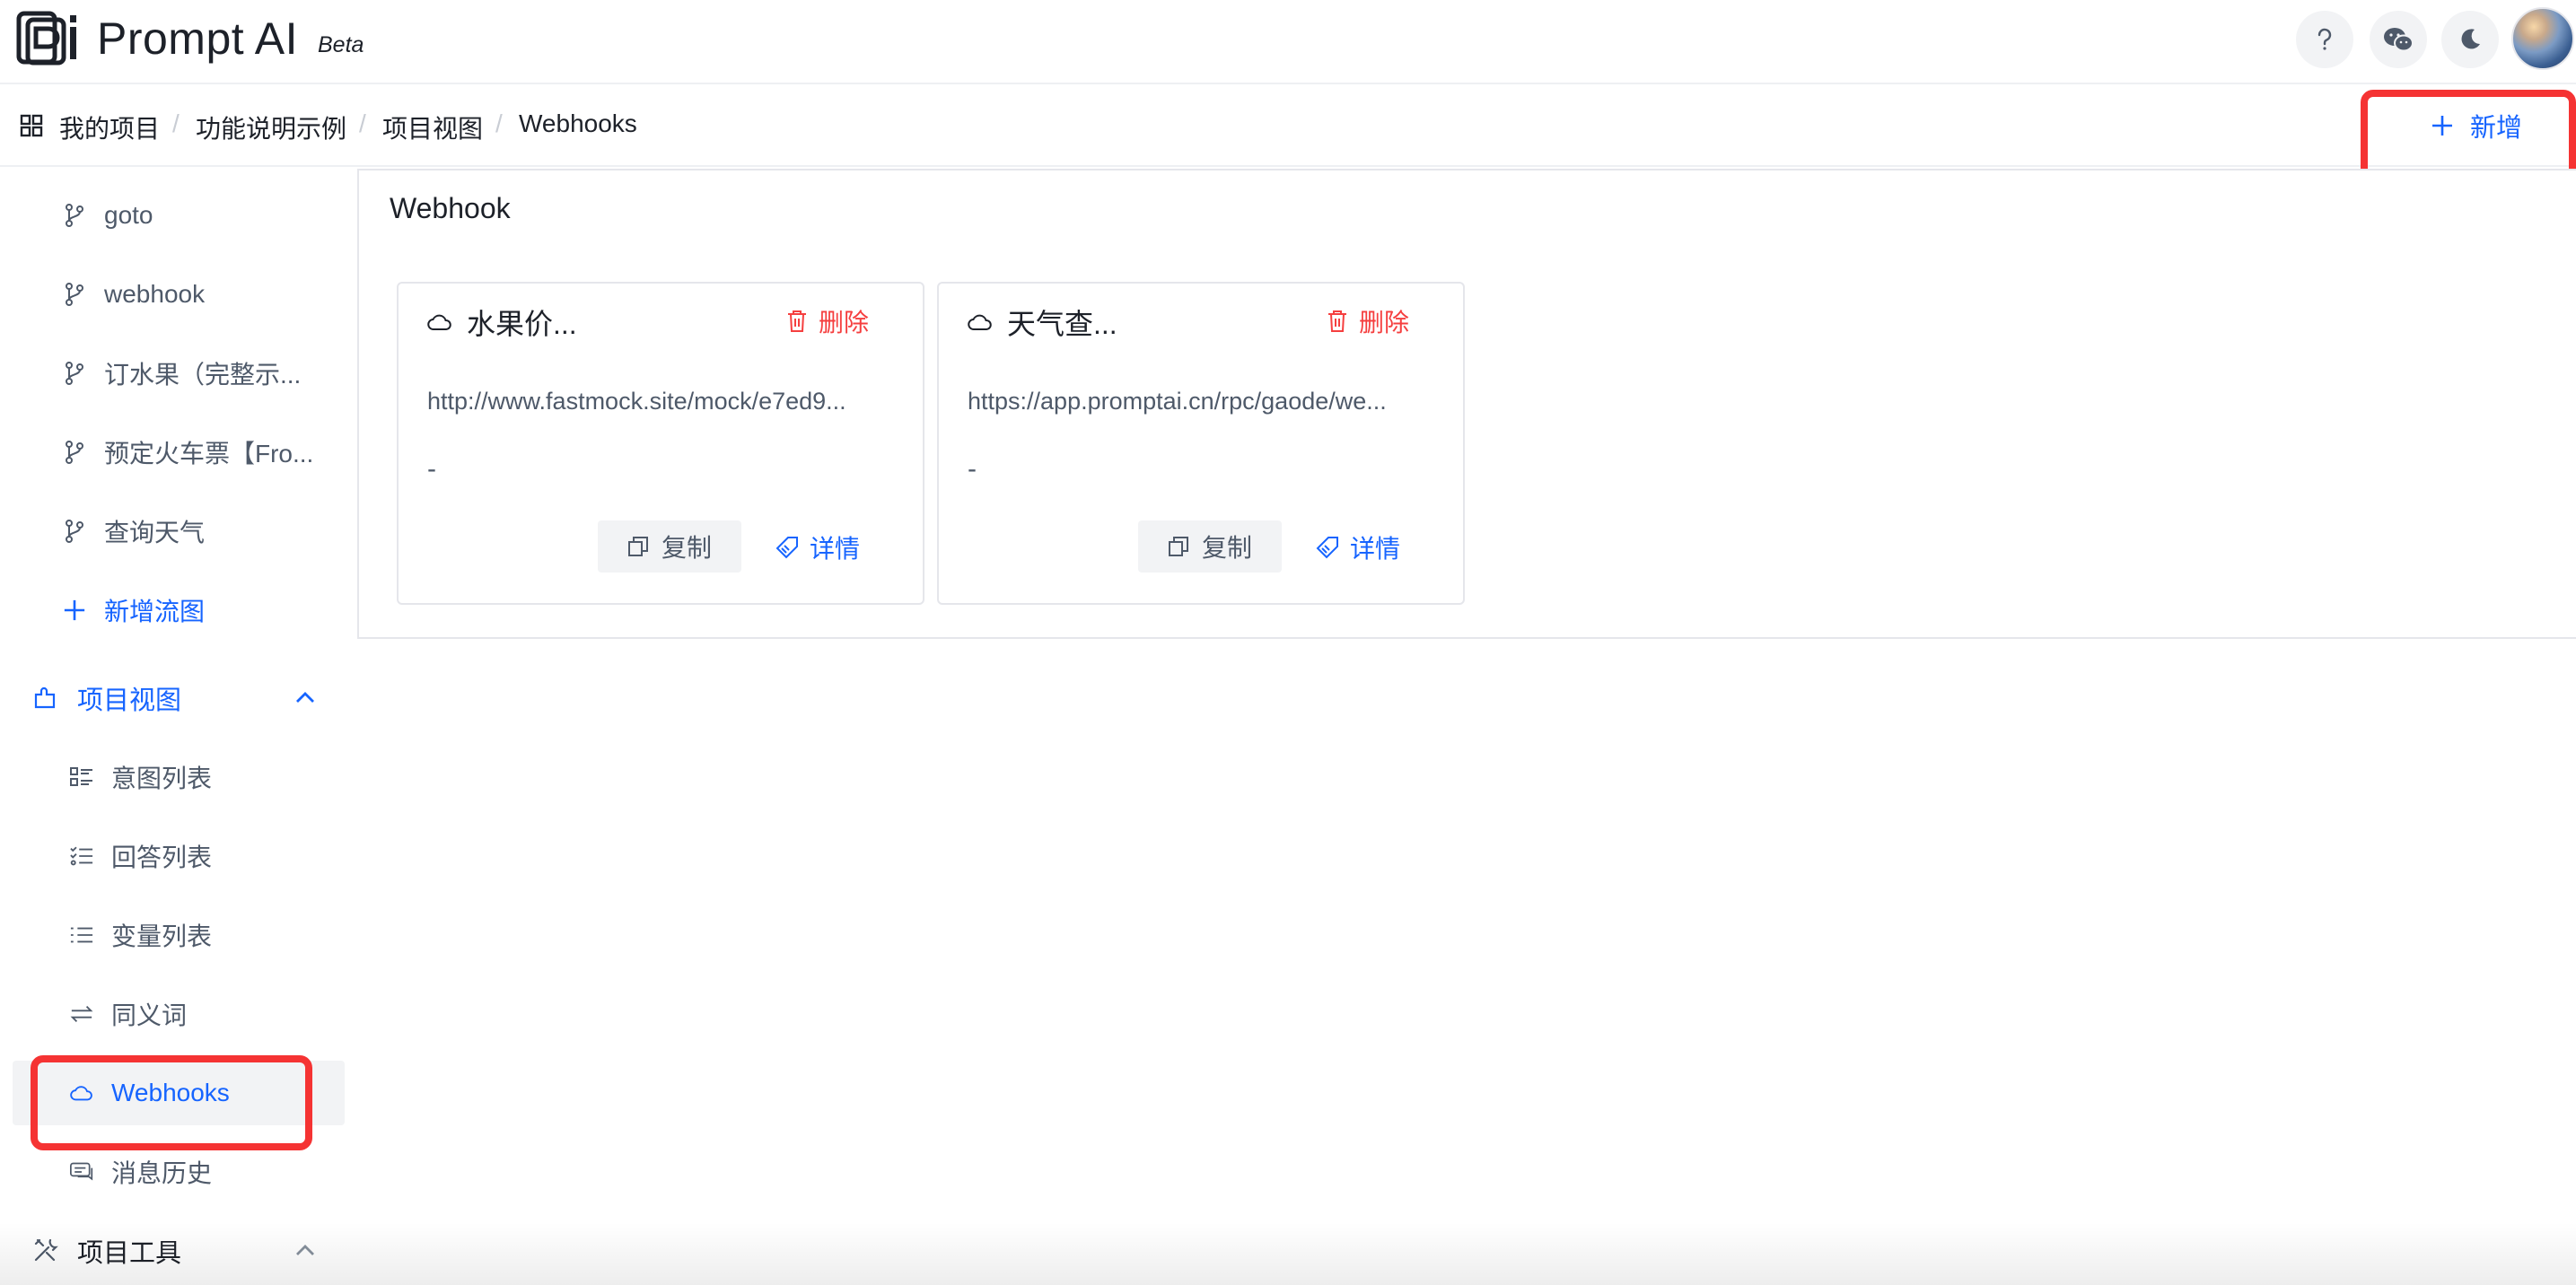 The height and width of the screenshot is (1285, 2576). What do you see at coordinates (450, 208) in the screenshot?
I see `panel-title: Webhook` at bounding box center [450, 208].